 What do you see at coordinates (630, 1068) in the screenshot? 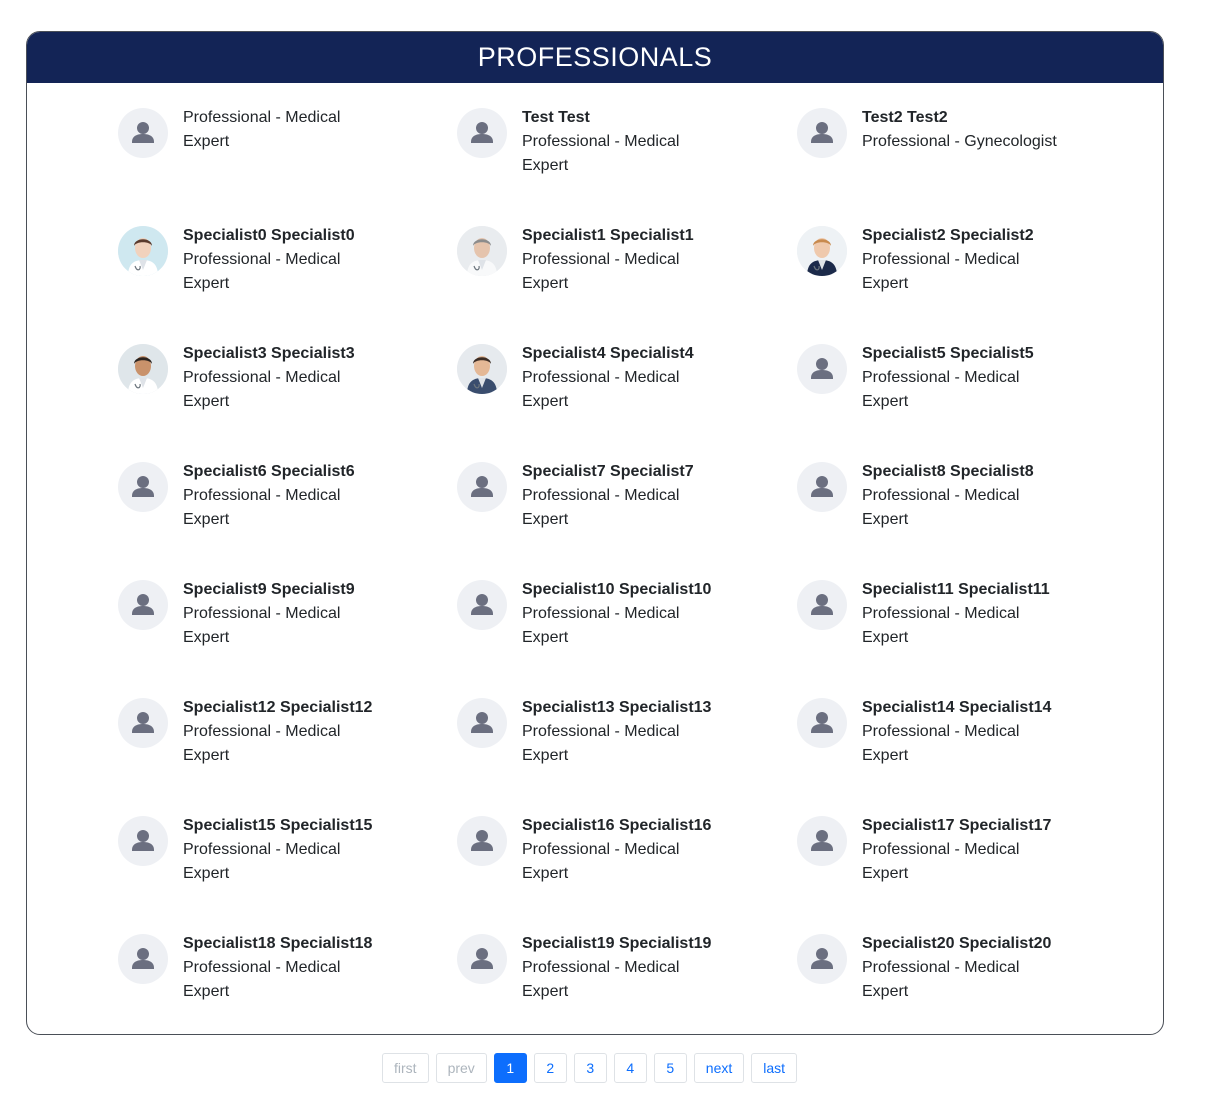
I see `page-4-button: 4` at bounding box center [630, 1068].